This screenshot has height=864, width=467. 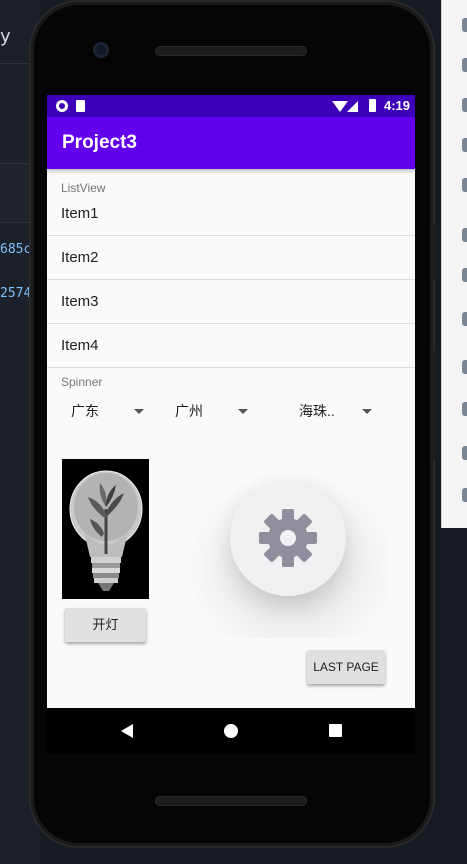 What do you see at coordinates (340, 106) in the screenshot?
I see `wifi-icon` at bounding box center [340, 106].